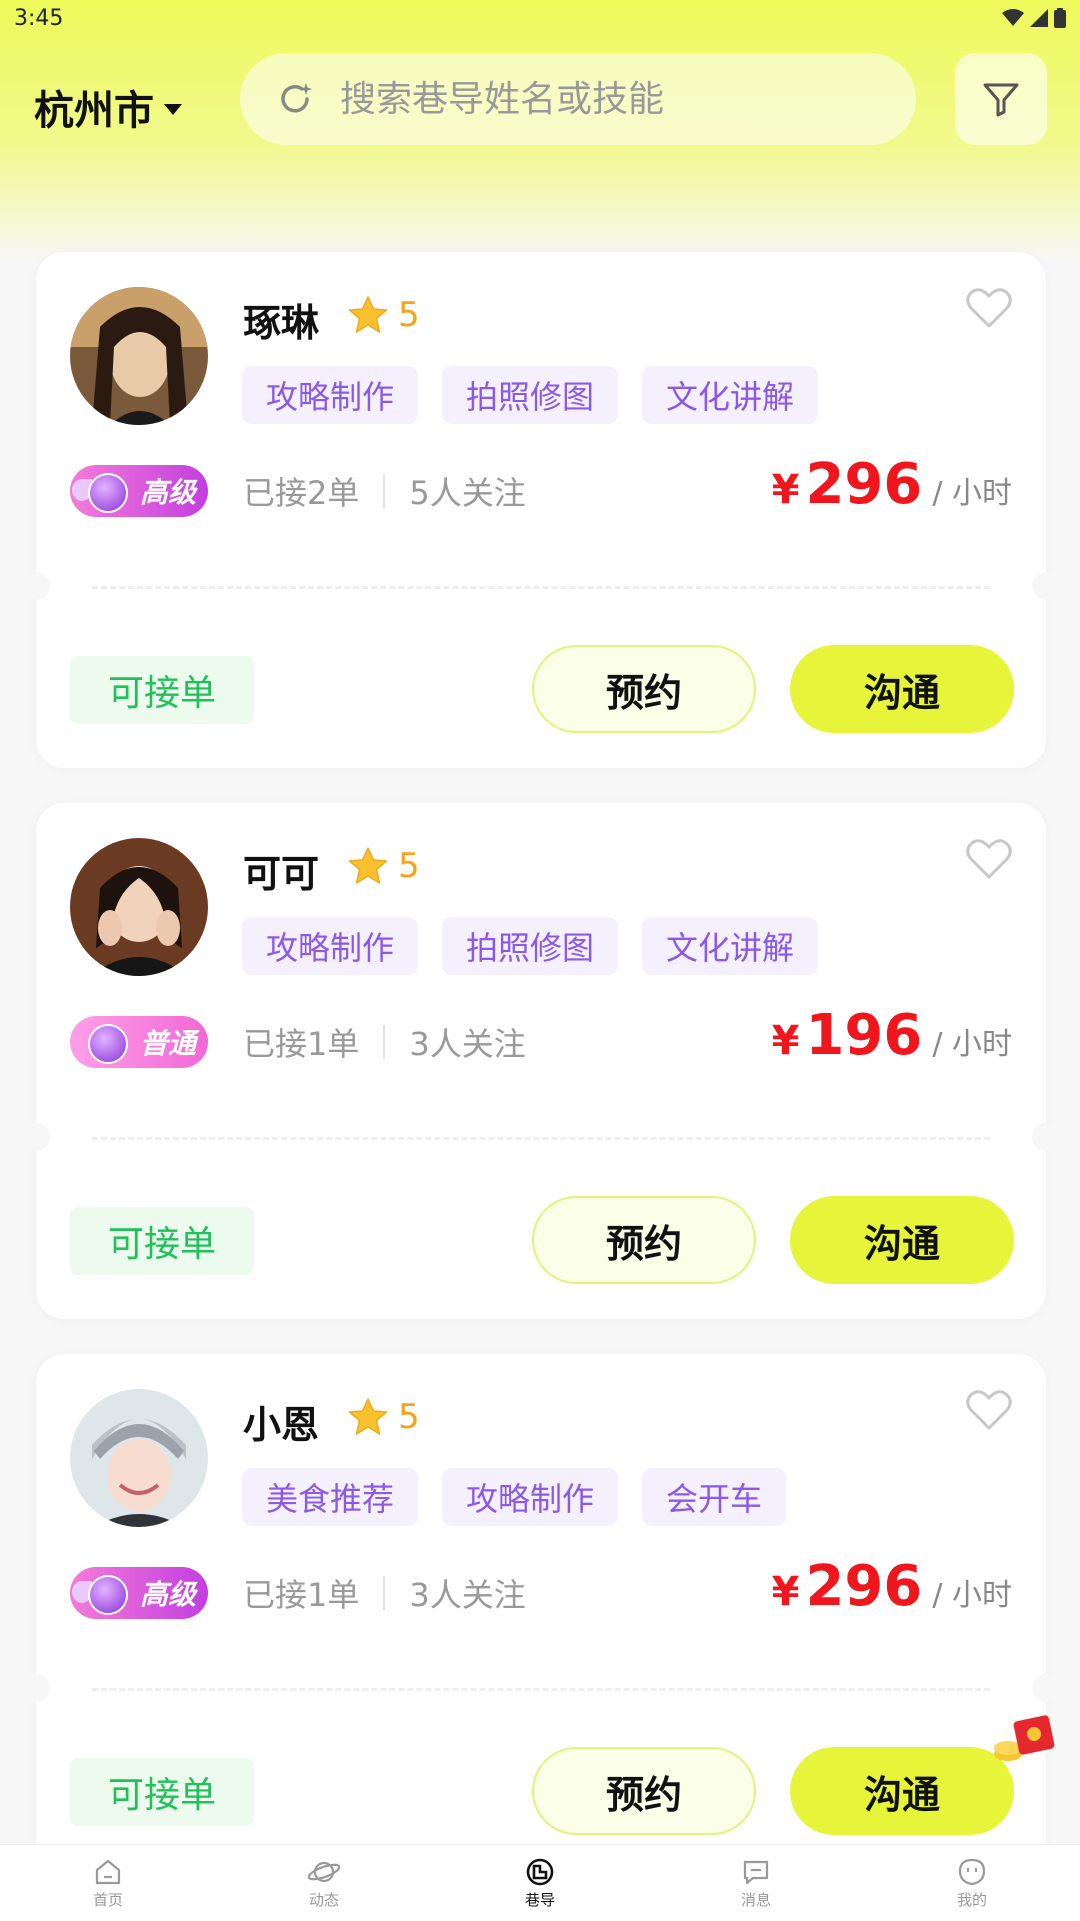 This screenshot has width=1080, height=1921. I want to click on status-icons, so click(1034, 18).